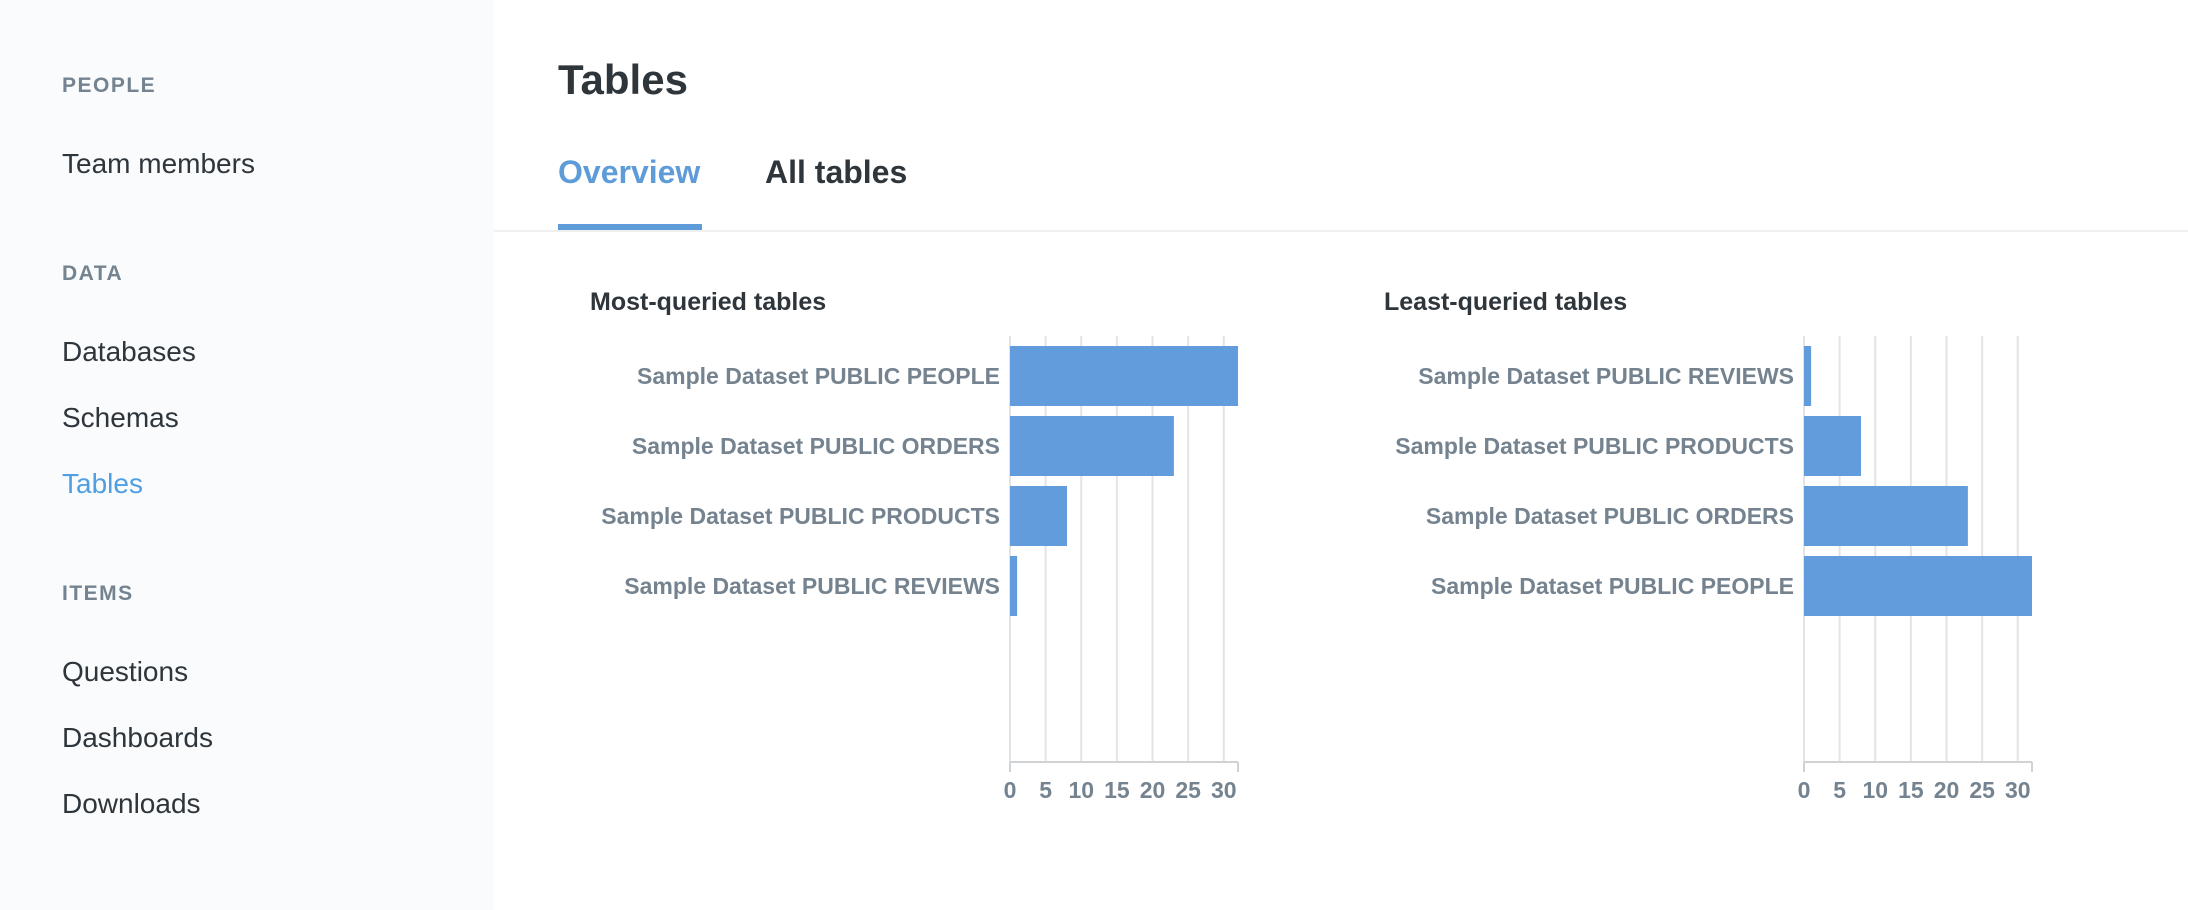 Image resolution: width=2188 pixels, height=910 pixels. What do you see at coordinates (102, 484) in the screenshot?
I see `sidebar-item-tables: Tables` at bounding box center [102, 484].